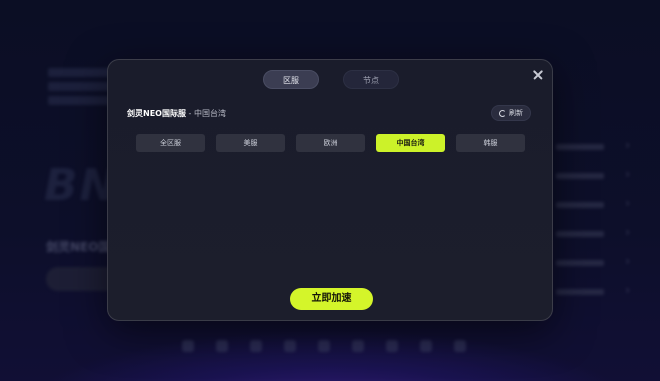 The height and width of the screenshot is (381, 660). I want to click on close-icon, so click(538, 75).